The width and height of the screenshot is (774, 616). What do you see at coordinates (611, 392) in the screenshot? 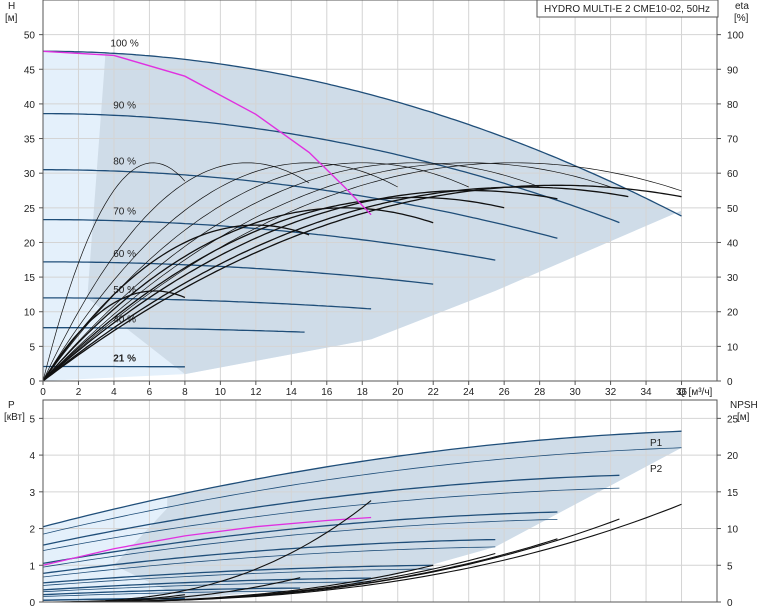
I see `x-tick-label: 32` at bounding box center [611, 392].